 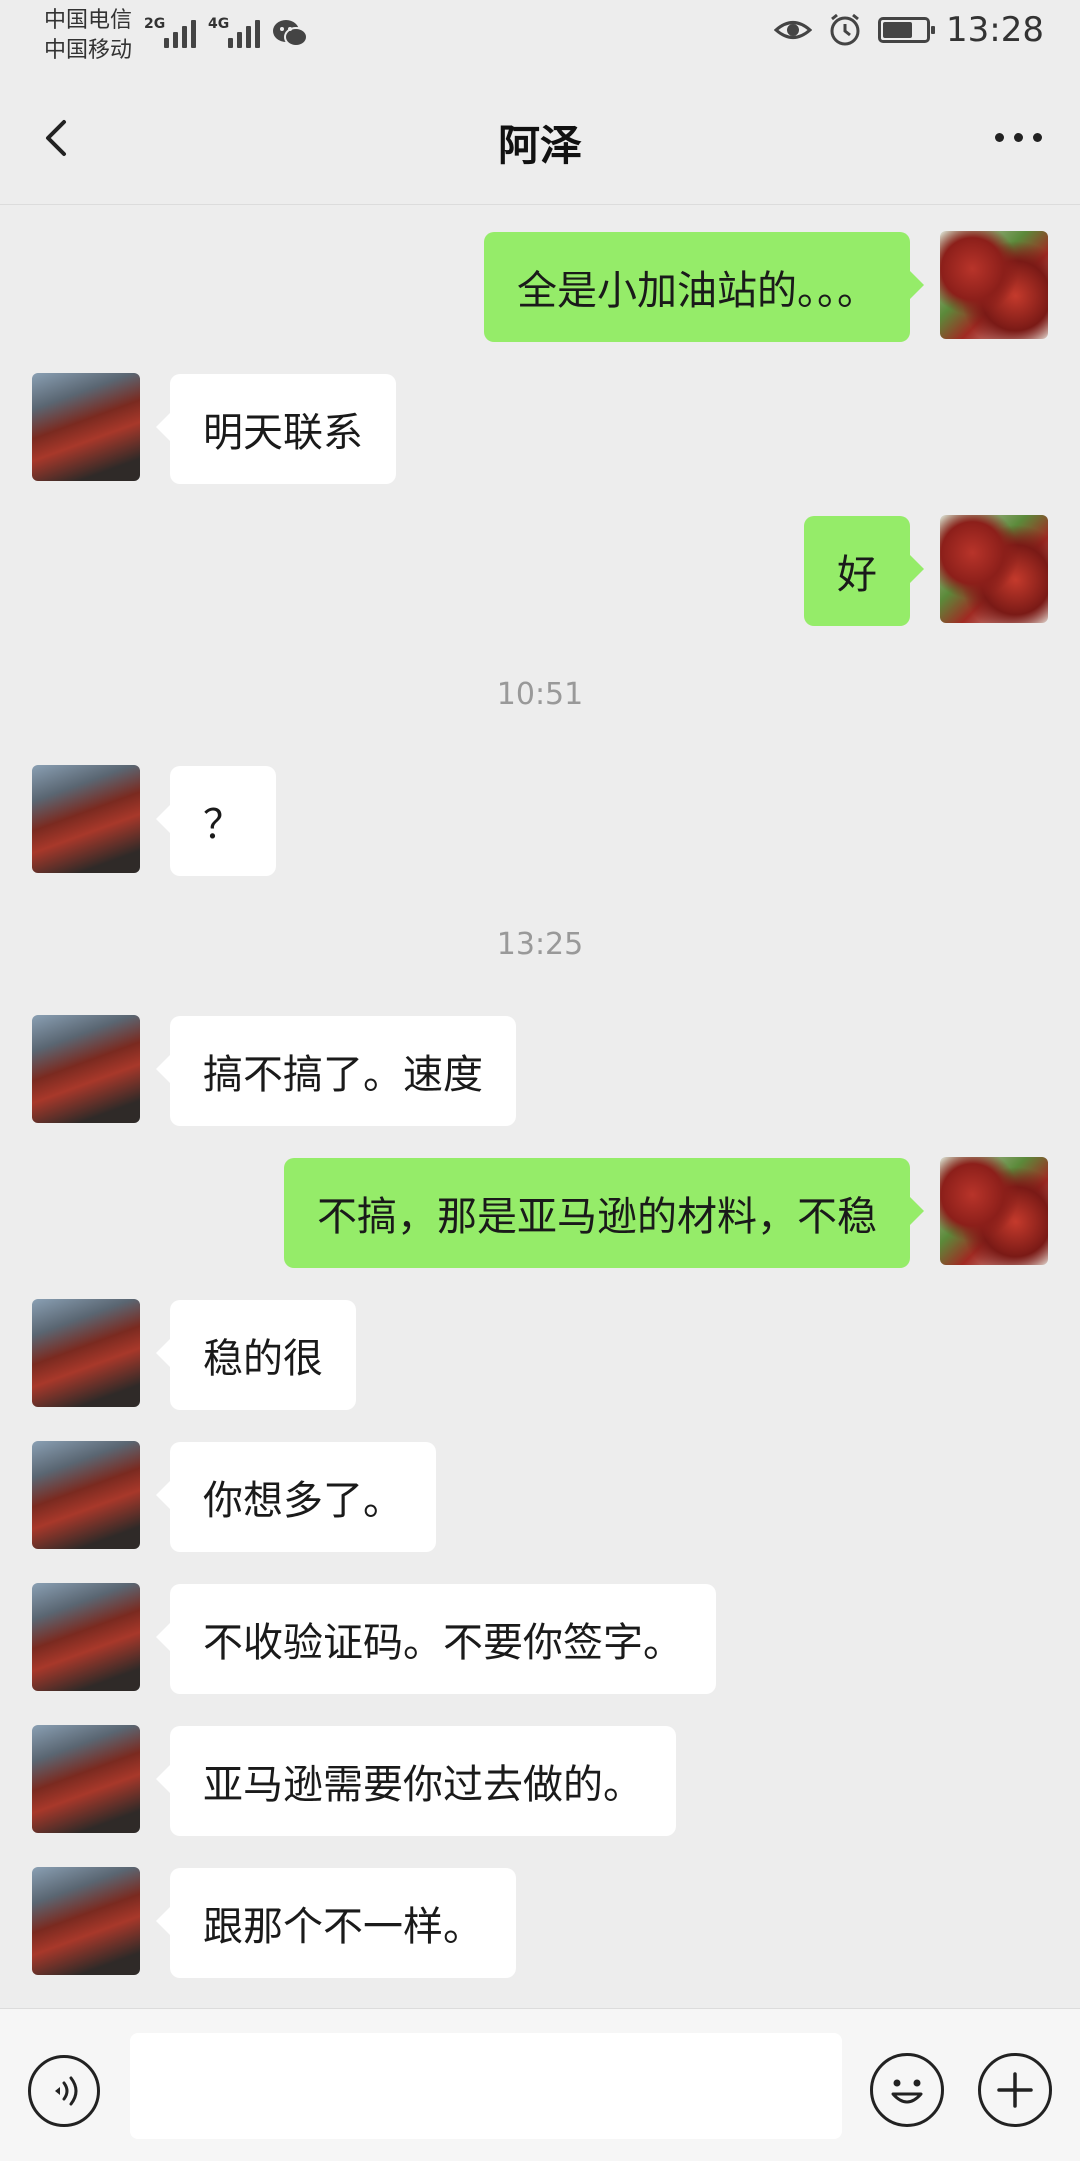 I want to click on voice-icon, so click(x=66, y=2091).